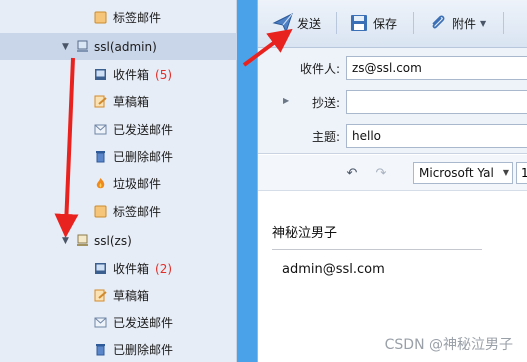 The image size is (527, 362). What do you see at coordinates (325, 103) in the screenshot?
I see `cc-label: 抄送:` at bounding box center [325, 103].